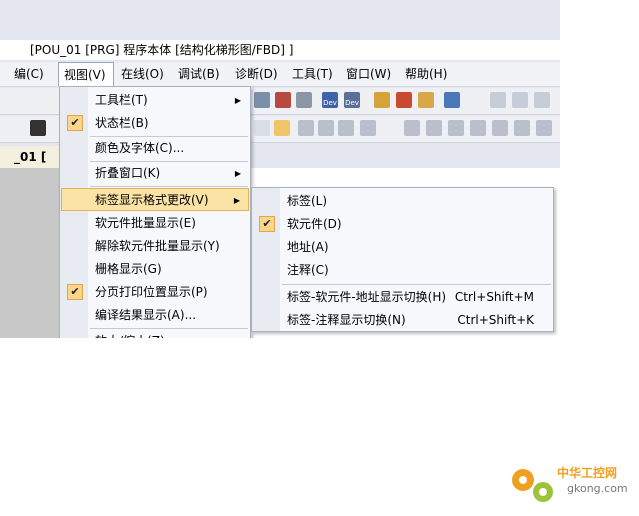 The width and height of the screenshot is (639, 516). What do you see at coordinates (199, 74) in the screenshot?
I see `menu-debug: 调试(B)` at bounding box center [199, 74].